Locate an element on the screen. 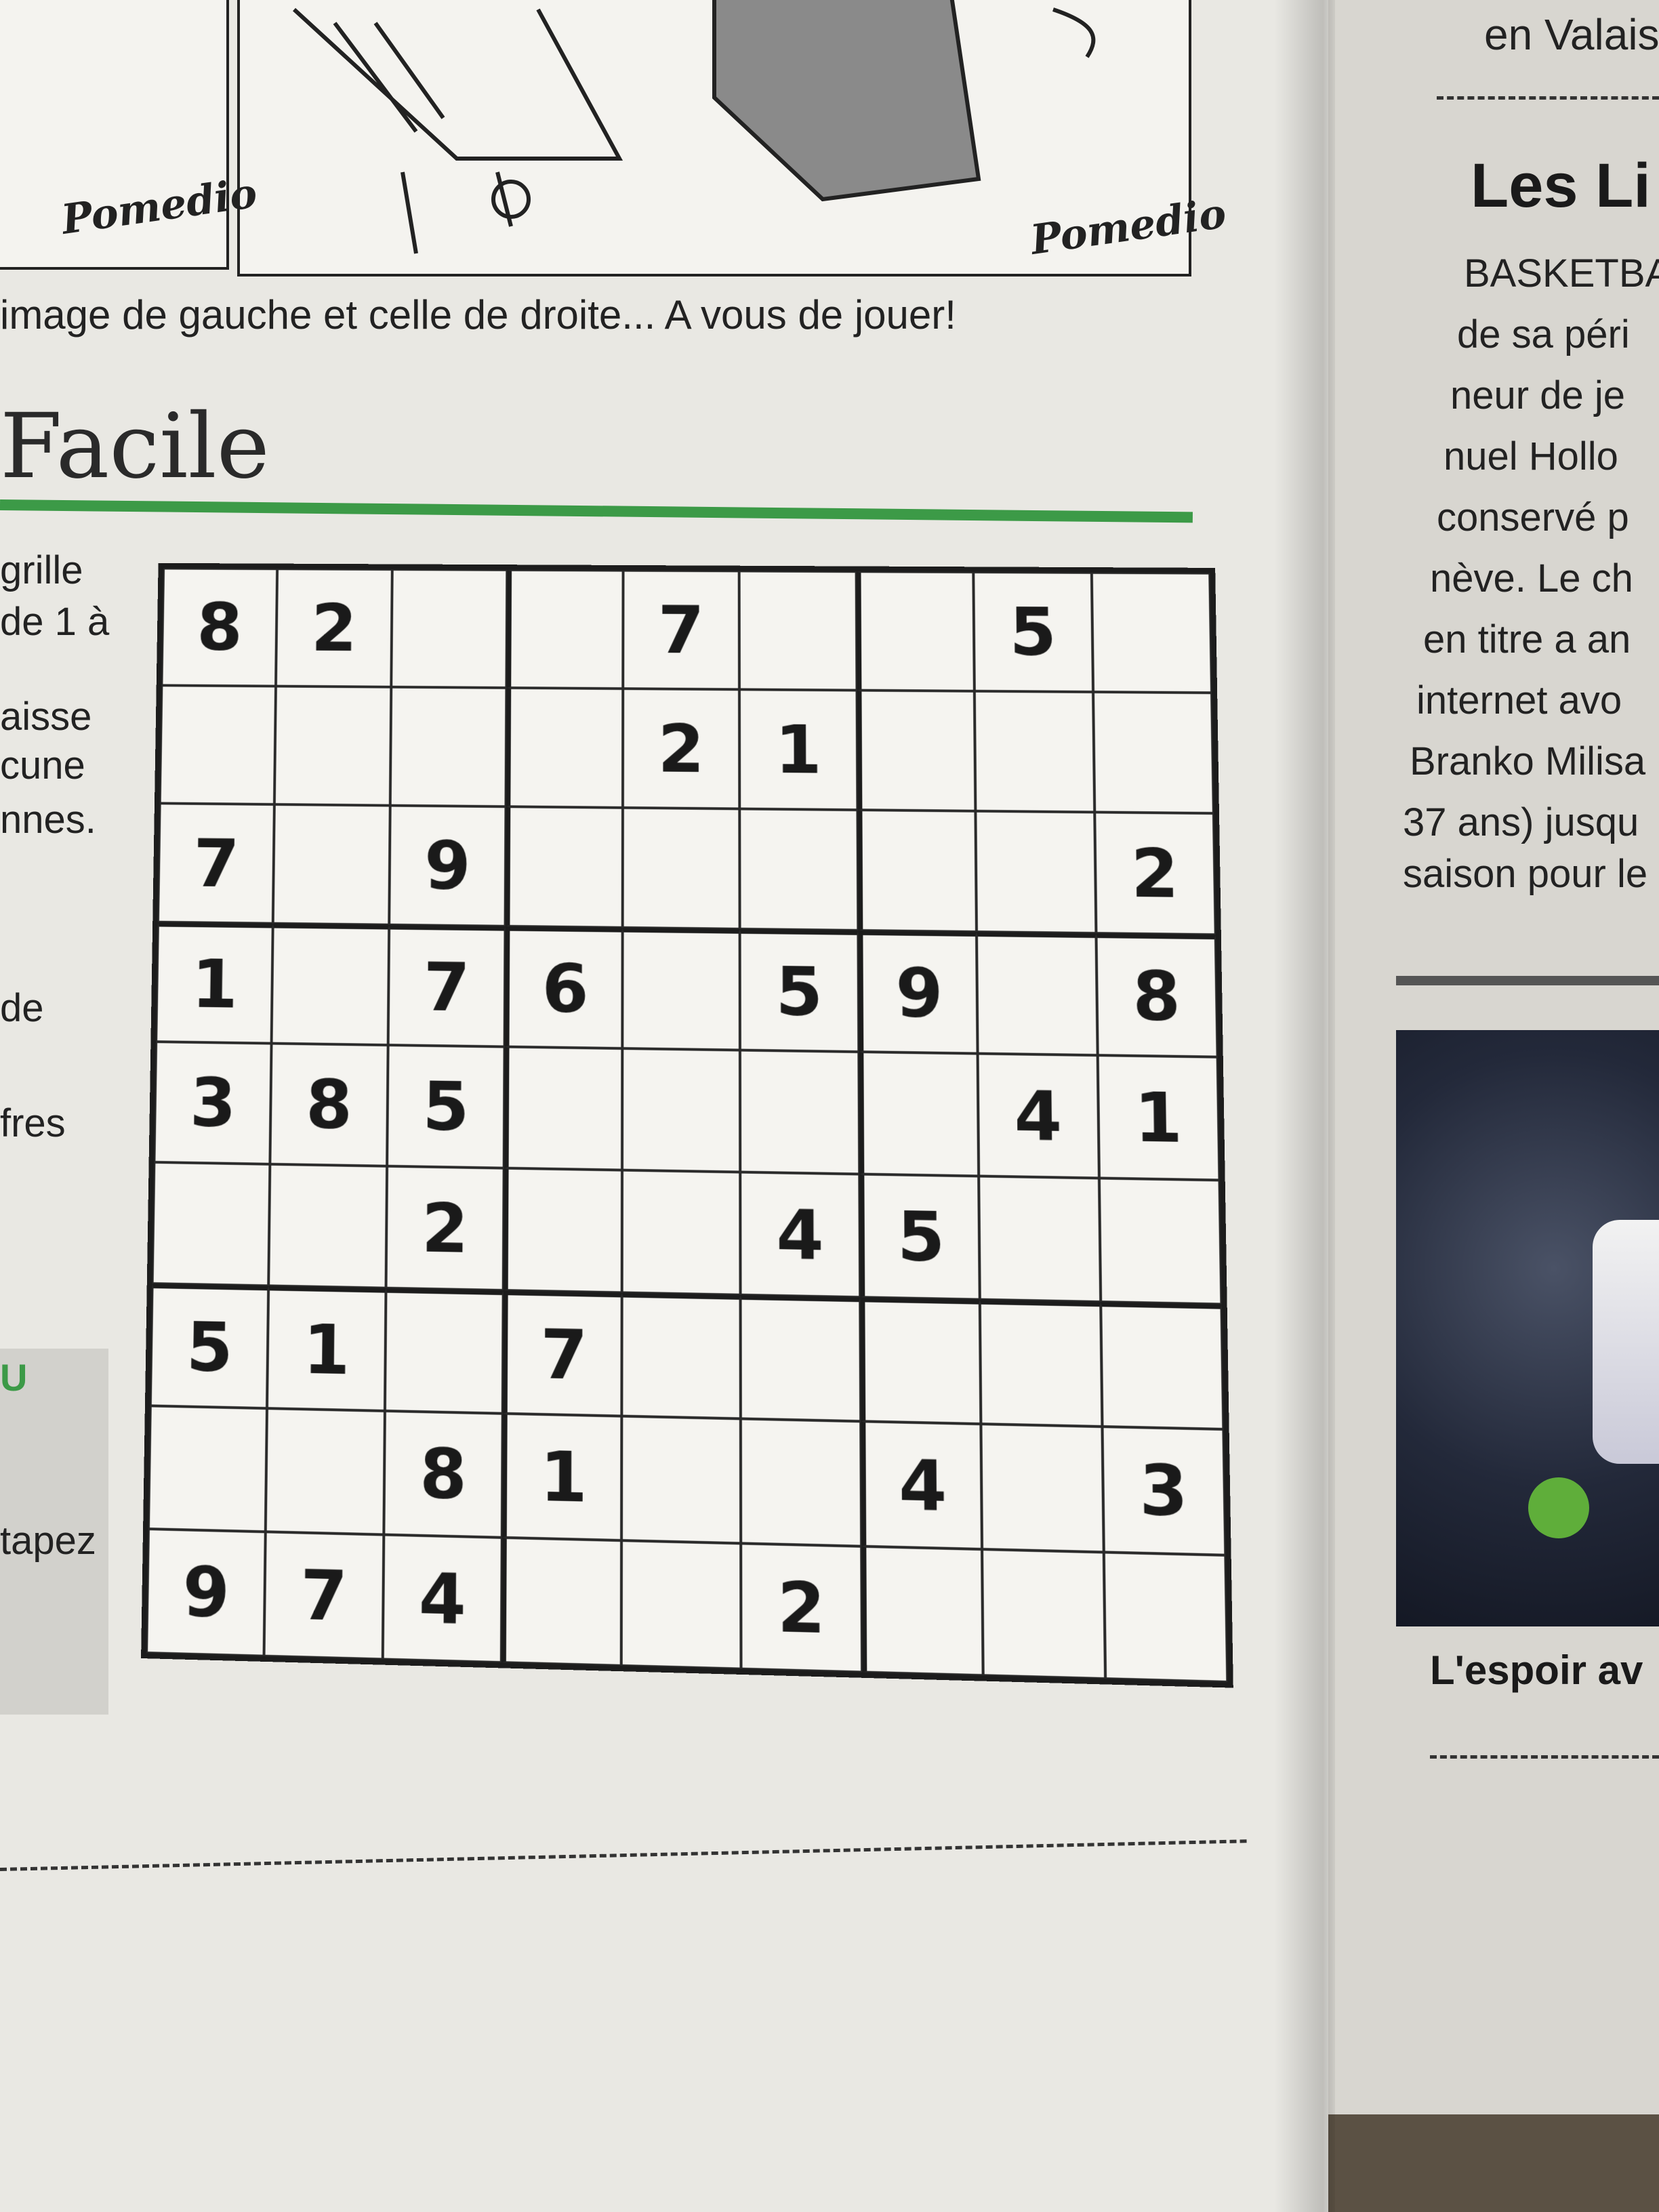 The height and width of the screenshot is (2212, 1659). right-body-line: internet avo is located at coordinates (1519, 700).